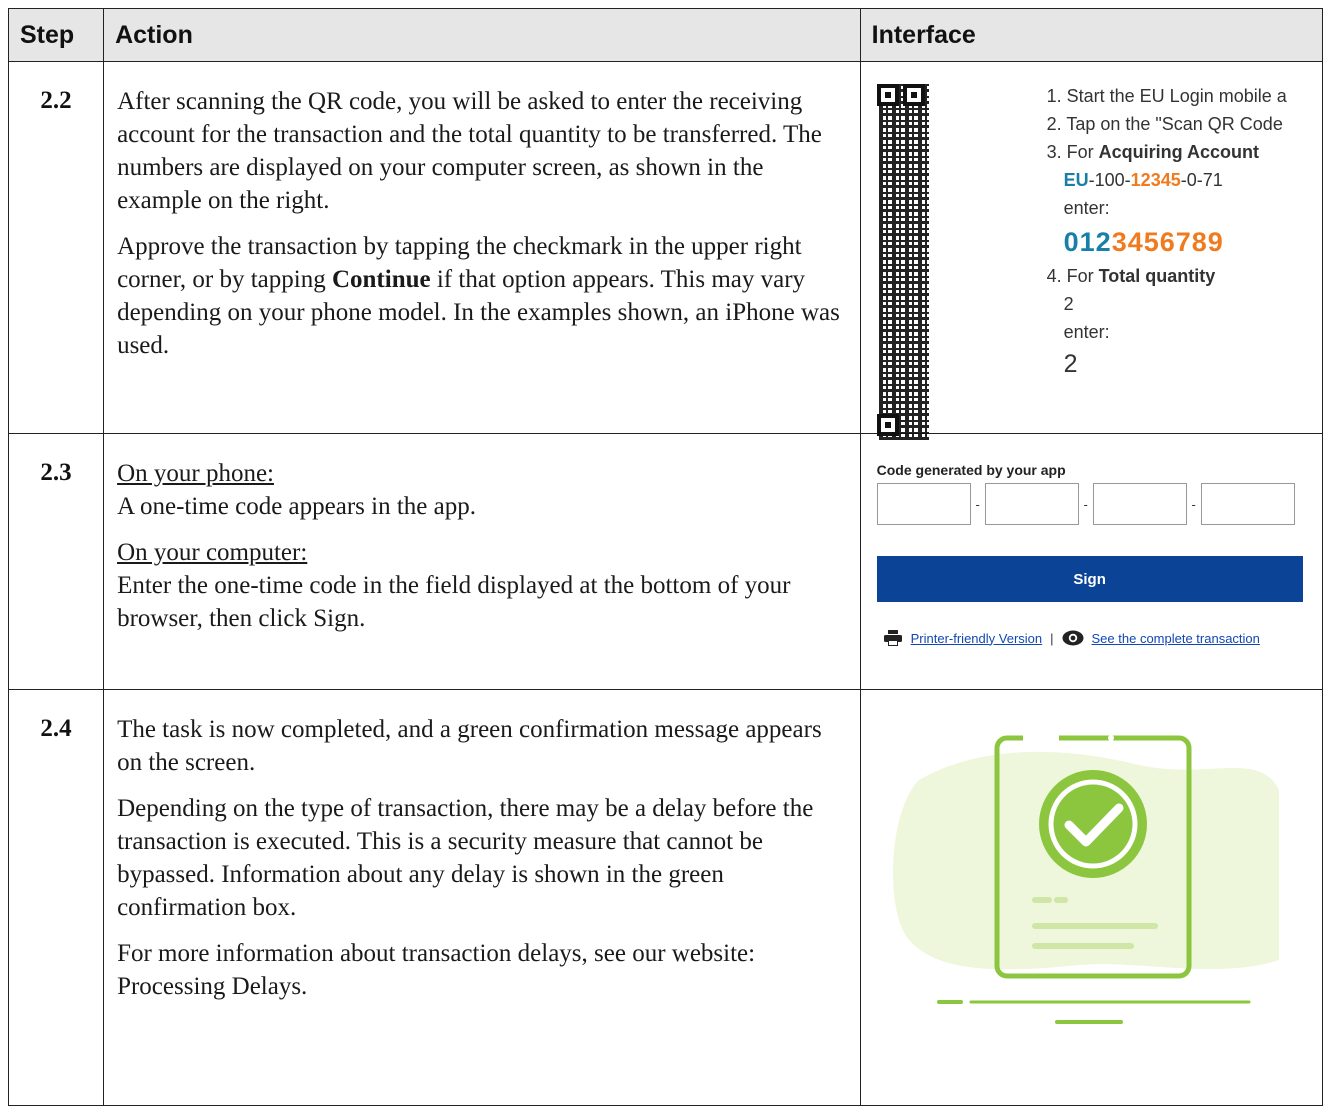  I want to click on header-interface: Interface, so click(1091, 35).